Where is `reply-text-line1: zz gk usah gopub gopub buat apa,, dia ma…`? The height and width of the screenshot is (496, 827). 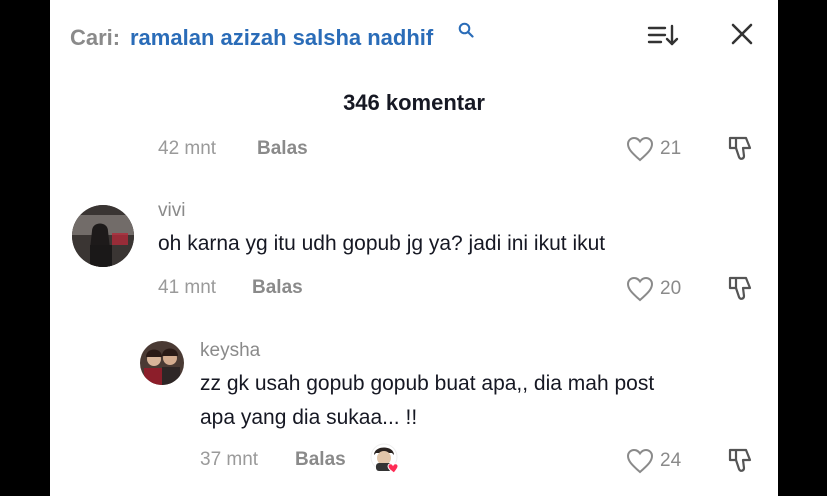 reply-text-line1: zz gk usah gopub gopub buat apa,, dia ma… is located at coordinates (427, 383).